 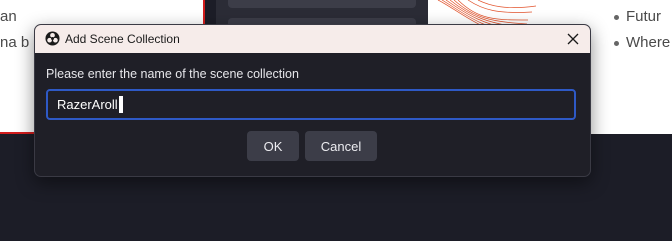 I want to click on close-icon, so click(x=573, y=39).